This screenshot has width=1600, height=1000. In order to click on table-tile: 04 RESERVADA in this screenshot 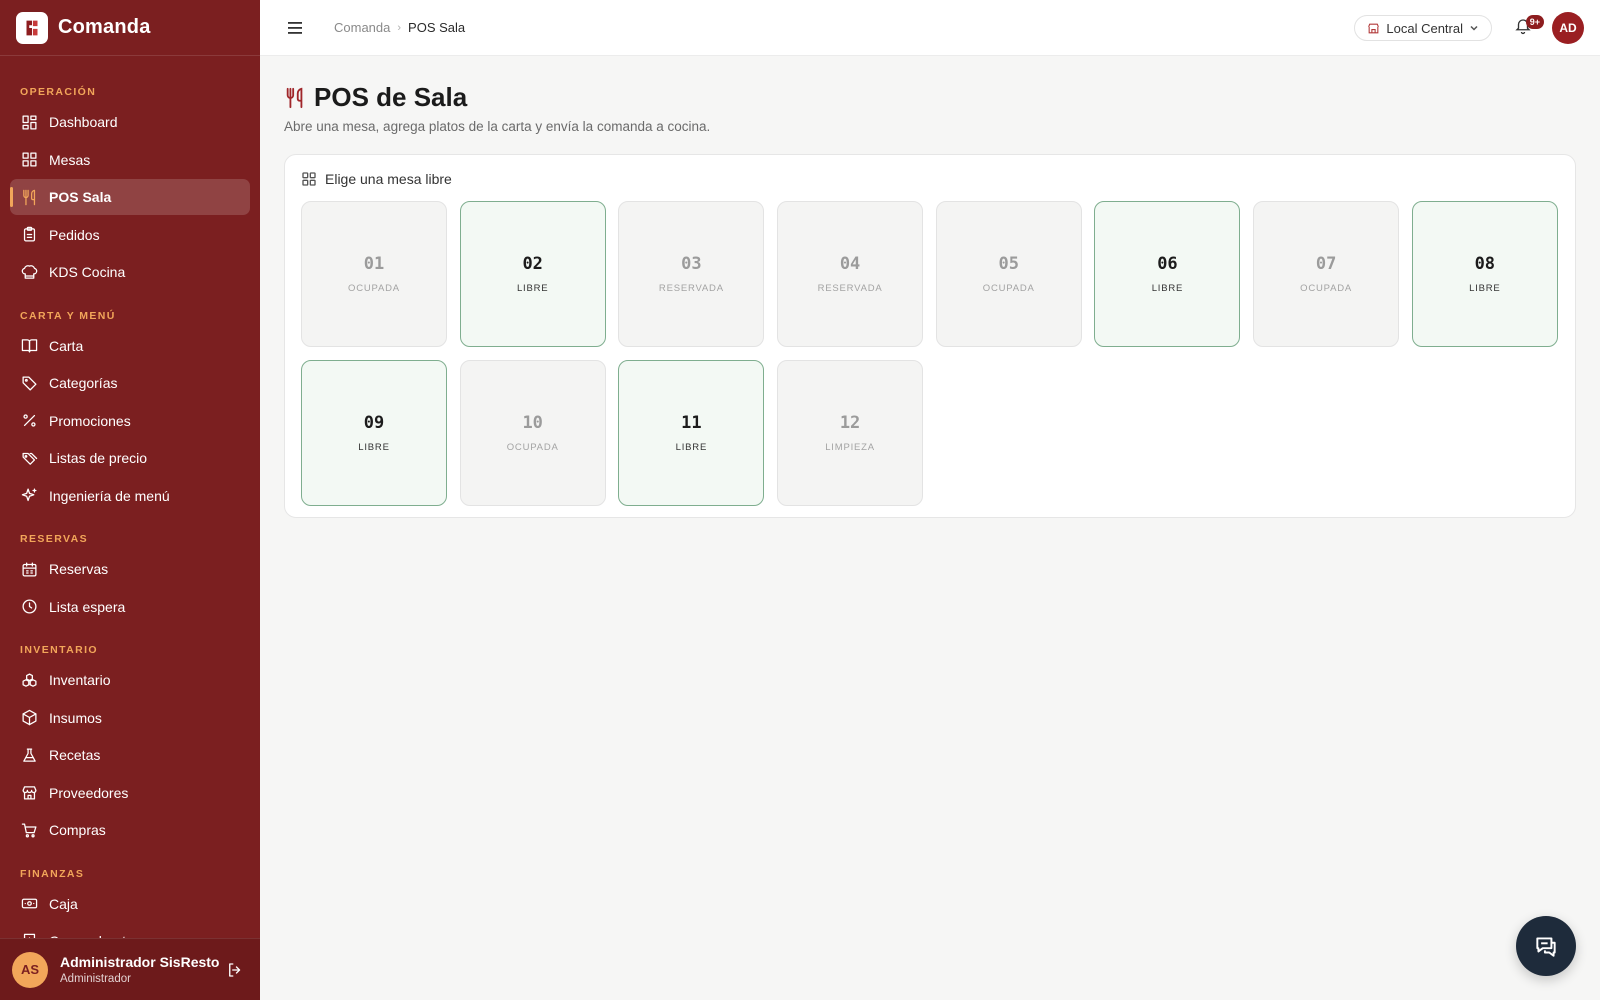, I will do `click(850, 274)`.